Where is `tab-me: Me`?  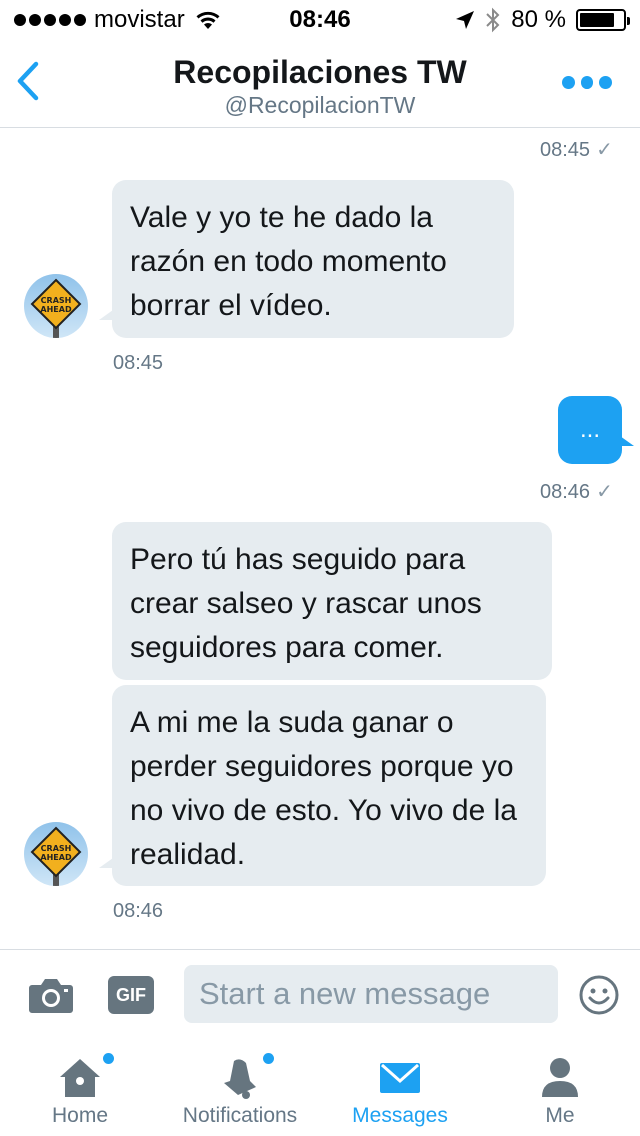 tab-me: Me is located at coordinates (560, 1088).